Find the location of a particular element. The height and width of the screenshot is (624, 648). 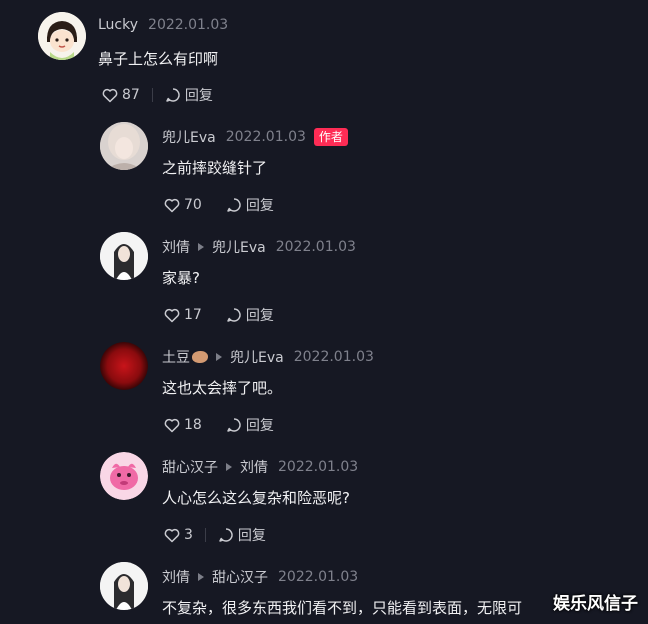

avatar-red-circle-icon is located at coordinates (124, 366).